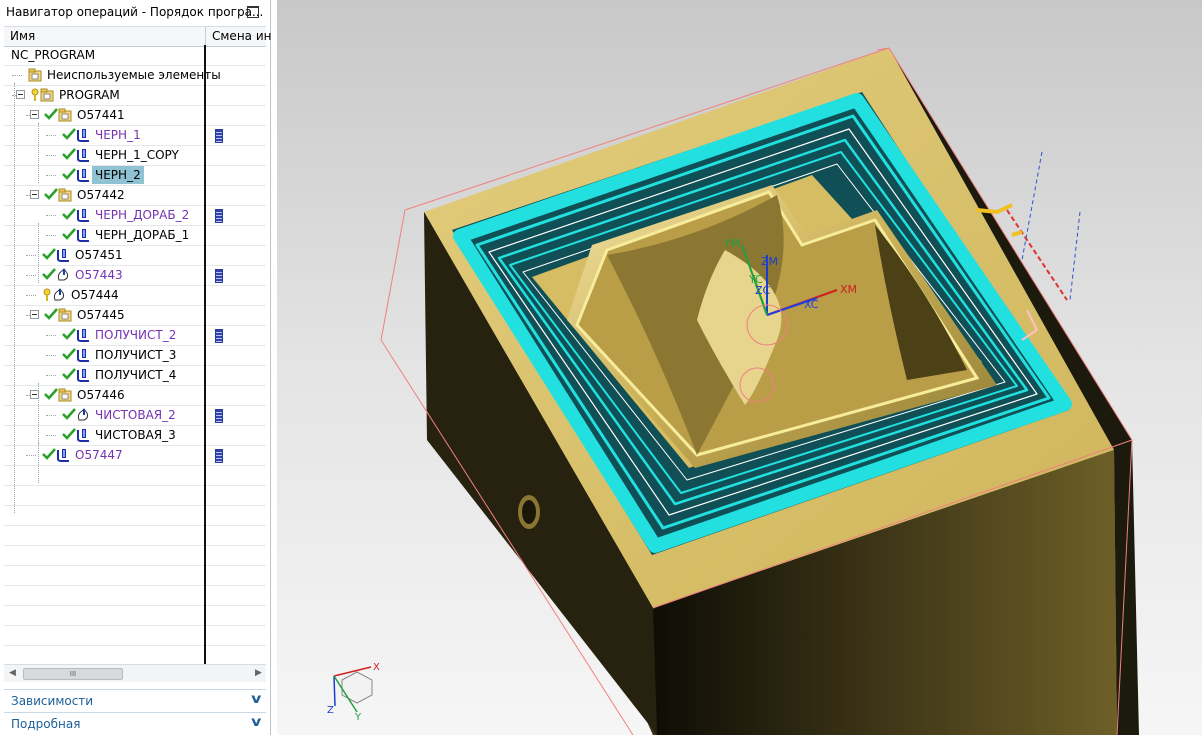 The width and height of the screenshot is (1202, 735). What do you see at coordinates (135, 255) in the screenshot?
I see `tree-row: O57451` at bounding box center [135, 255].